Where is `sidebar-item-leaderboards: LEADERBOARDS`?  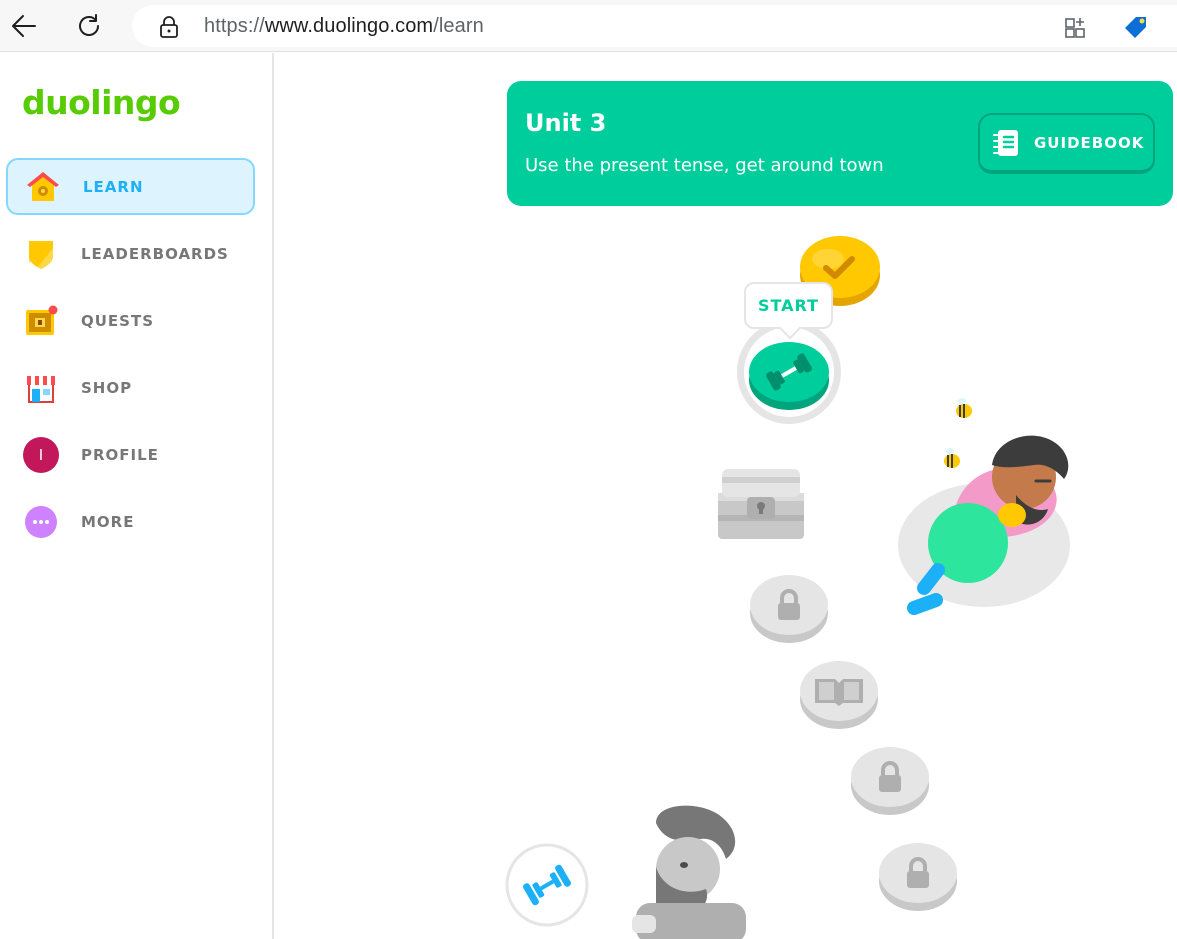
sidebar-item-leaderboards: LEADERBOARDS is located at coordinates (130, 253).